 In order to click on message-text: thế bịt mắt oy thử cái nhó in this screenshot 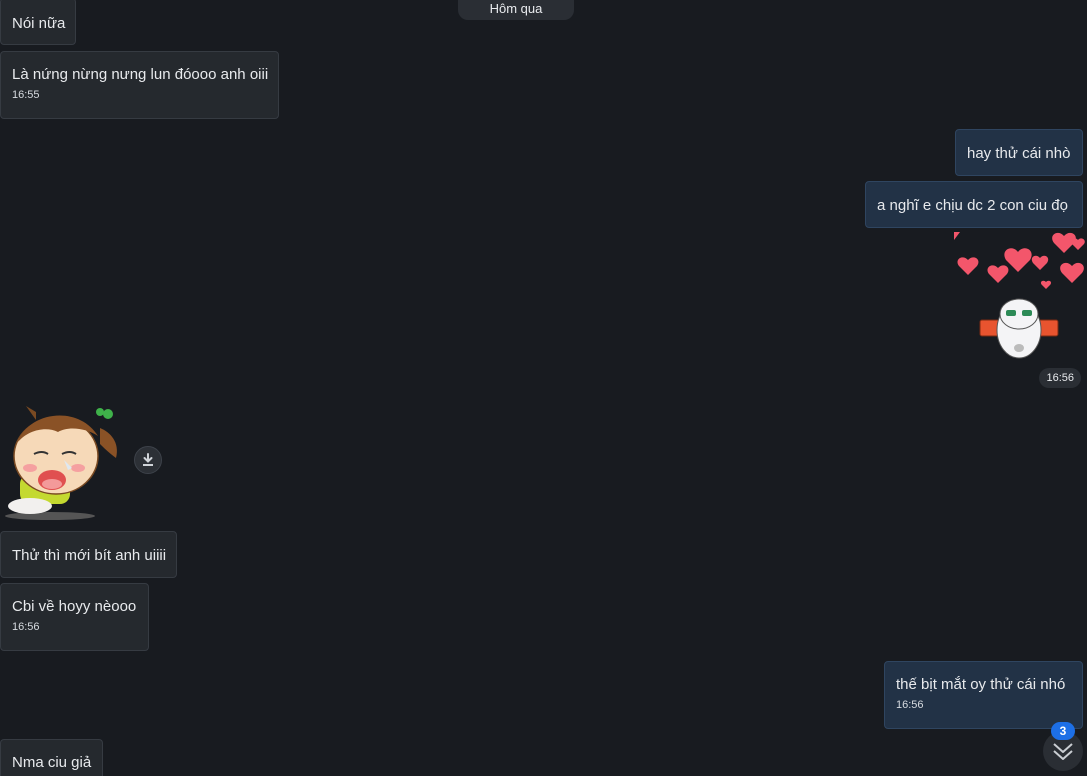, I will do `click(981, 684)`.